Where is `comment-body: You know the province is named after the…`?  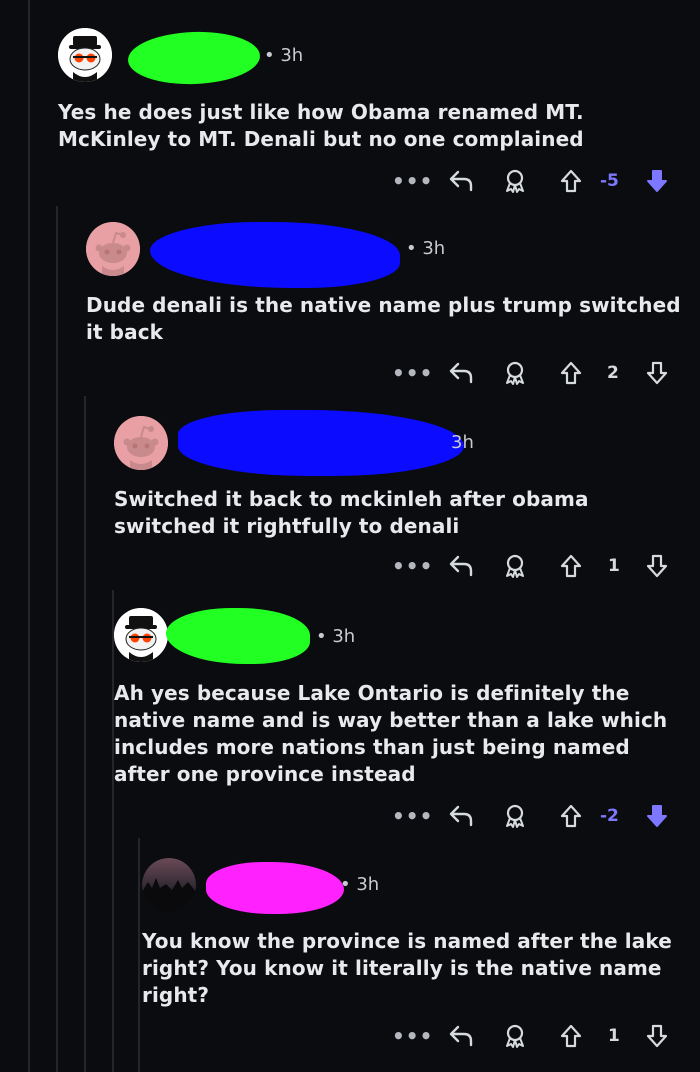 comment-body: You know the province is named after the… is located at coordinates (407, 968).